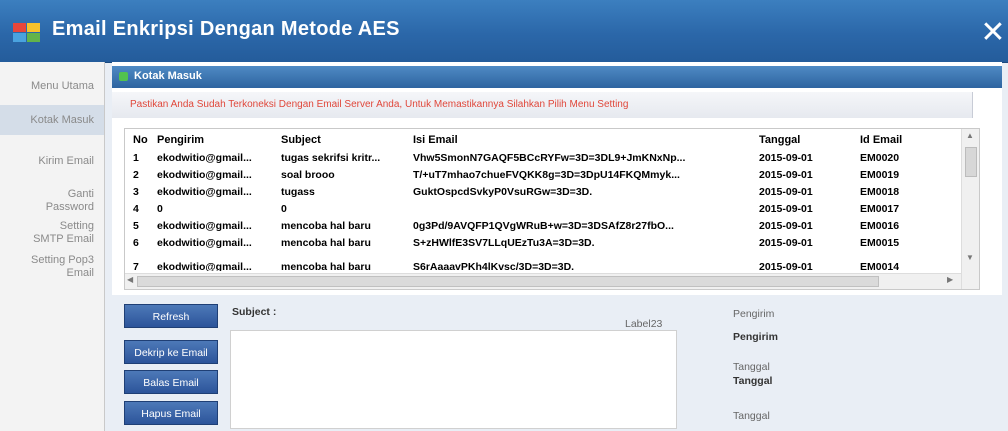 The height and width of the screenshot is (431, 1008). What do you see at coordinates (950, 279) in the screenshot?
I see `scroll-right-icon: ▶` at bounding box center [950, 279].